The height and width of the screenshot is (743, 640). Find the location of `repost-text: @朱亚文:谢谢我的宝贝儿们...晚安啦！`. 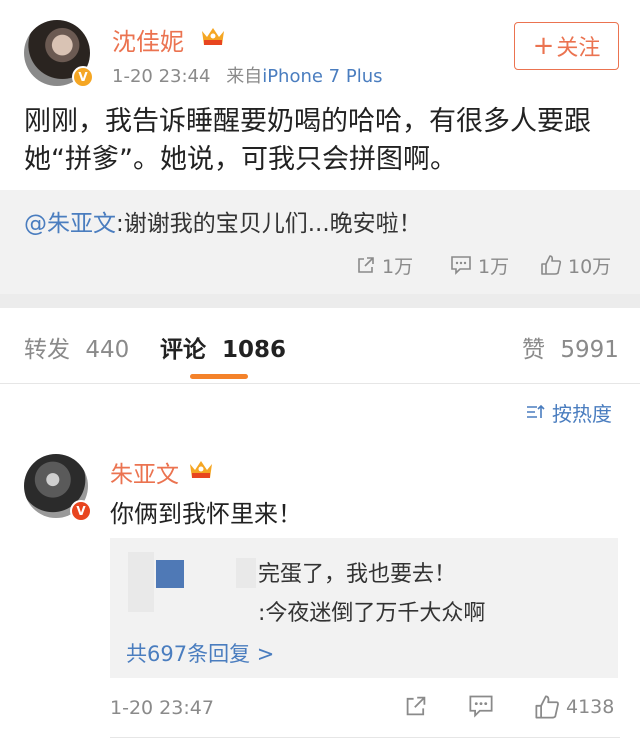

repost-text: @朱亚文:谢谢我的宝贝儿们...晚安啦！ is located at coordinates (223, 221).